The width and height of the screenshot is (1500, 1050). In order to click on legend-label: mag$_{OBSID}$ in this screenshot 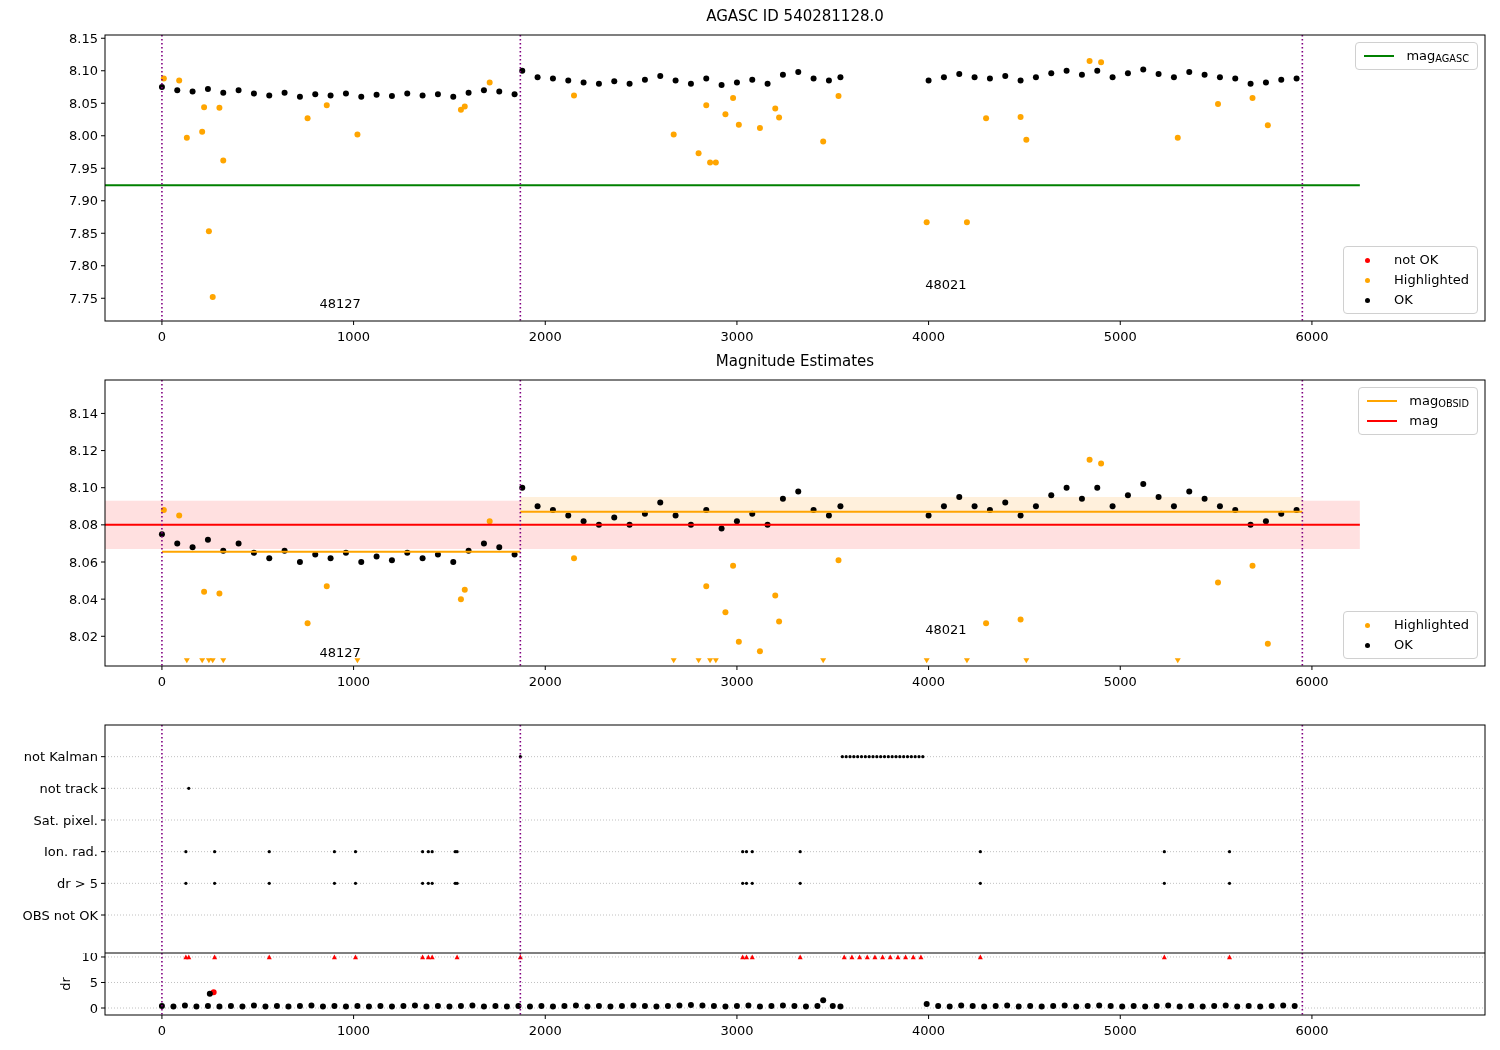, I will do `click(1439, 401)`.